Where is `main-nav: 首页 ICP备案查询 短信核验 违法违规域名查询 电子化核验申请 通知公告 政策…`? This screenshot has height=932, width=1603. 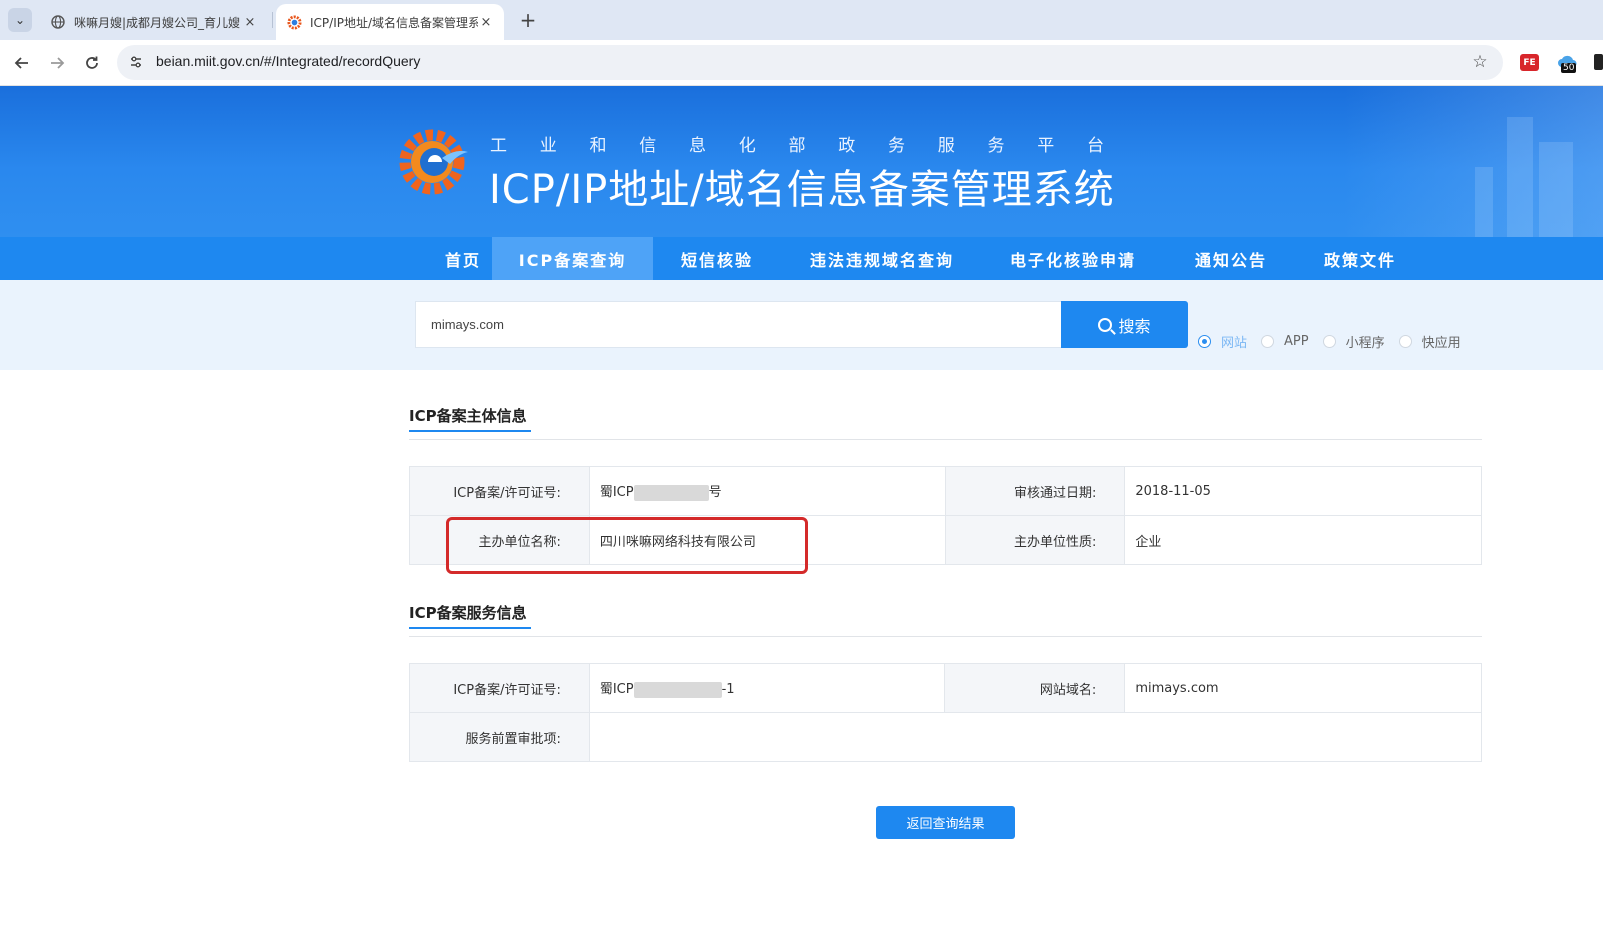
main-nav: 首页 ICP备案查询 短信核验 违法违规域名查询 电子化核验申请 通知公告 政策… is located at coordinates (801, 258).